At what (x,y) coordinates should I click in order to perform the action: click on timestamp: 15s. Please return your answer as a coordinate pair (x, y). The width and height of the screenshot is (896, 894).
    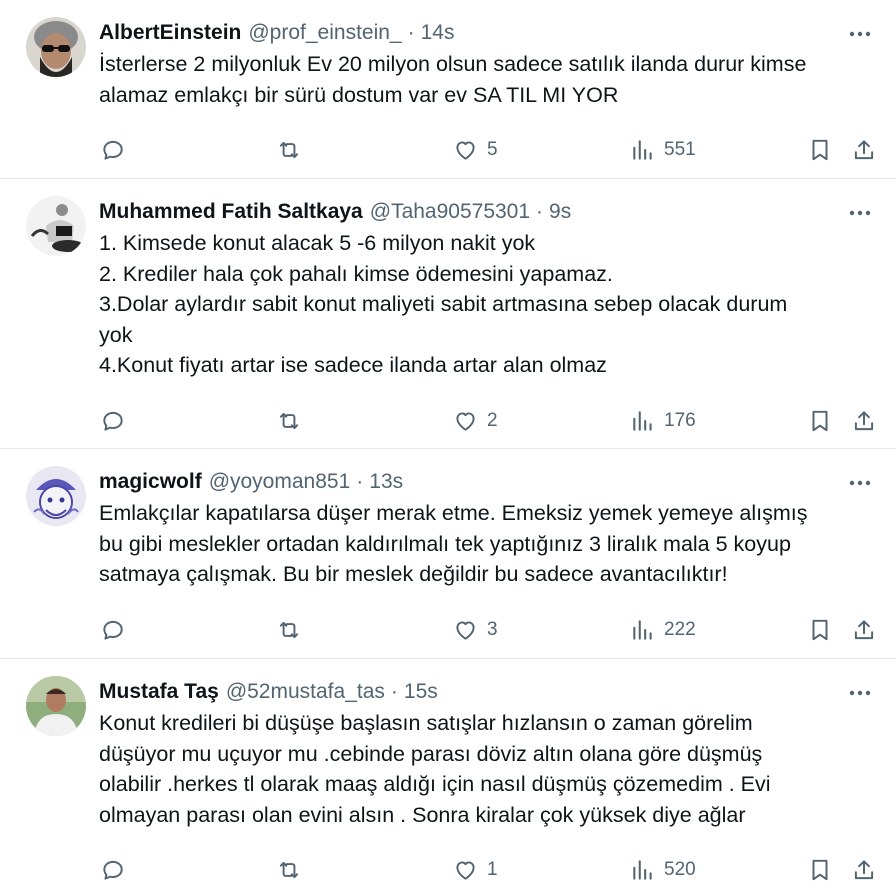
    Looking at the image, I should click on (421, 692).